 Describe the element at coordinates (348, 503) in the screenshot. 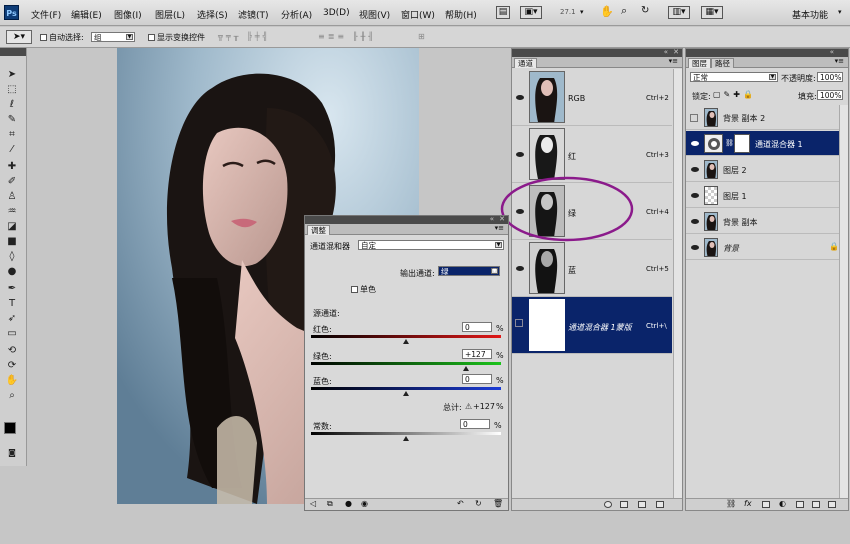

I see `clip-layer-icon: ●` at that location.